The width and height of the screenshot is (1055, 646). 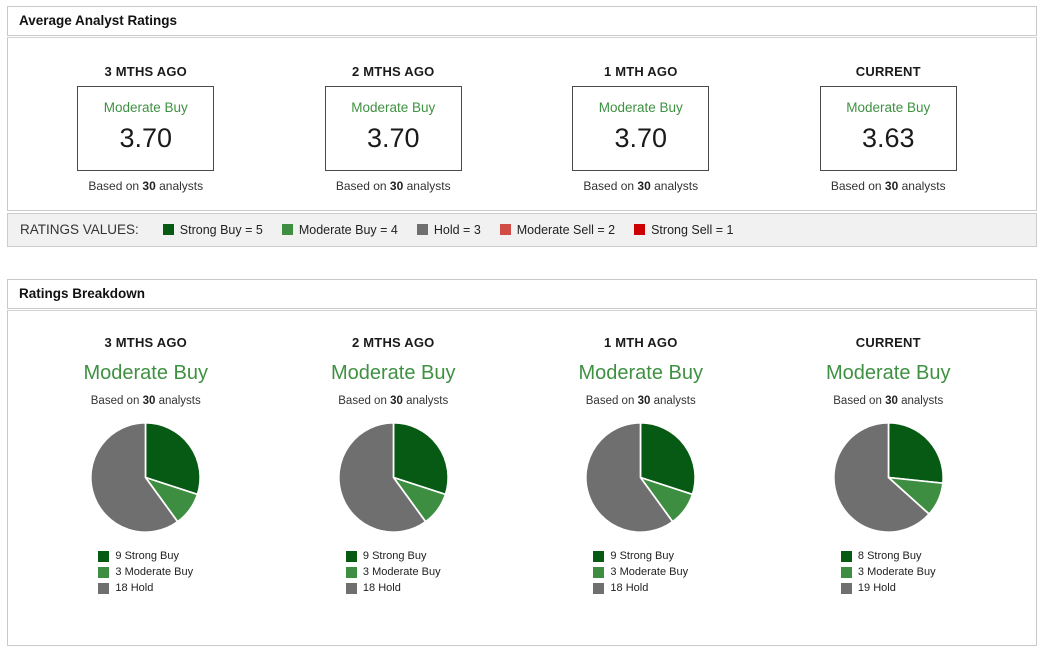 I want to click on legend-item-hold: Hold = 3, so click(x=448, y=230).